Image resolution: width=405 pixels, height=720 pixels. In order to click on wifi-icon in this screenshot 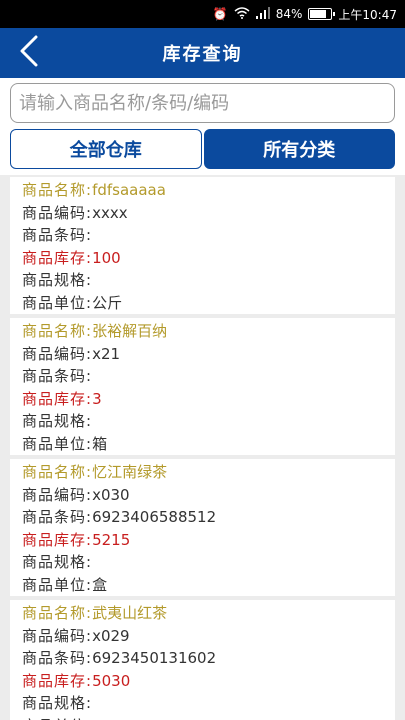, I will do `click(242, 14)`.